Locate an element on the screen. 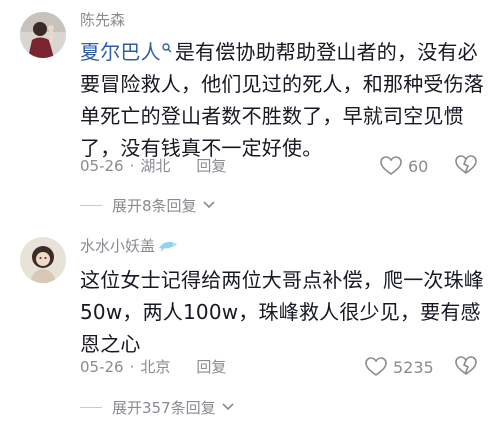 Image resolution: width=500 pixels, height=427 pixels. expand-replies-label: 展开357条回复 is located at coordinates (164, 407).